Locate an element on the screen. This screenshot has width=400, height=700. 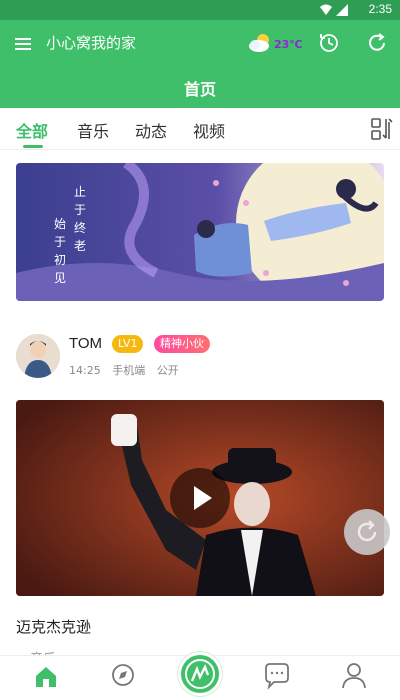
center-publish-button is located at coordinates (200, 674).